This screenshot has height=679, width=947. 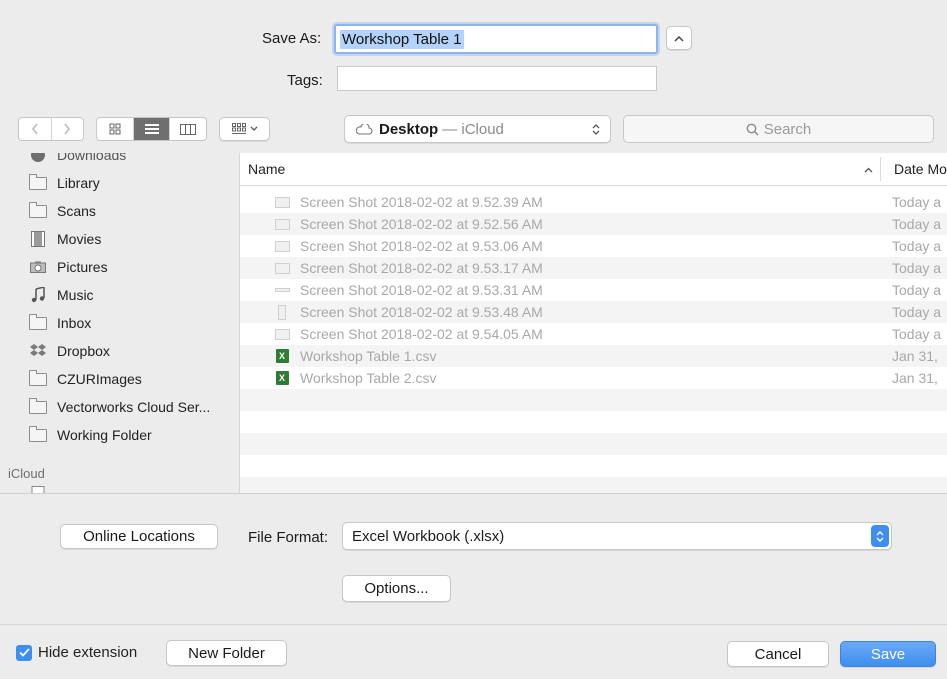 What do you see at coordinates (593, 378) in the screenshot?
I see `file-row: X Workshop Table 2.csv Jan 31,` at bounding box center [593, 378].